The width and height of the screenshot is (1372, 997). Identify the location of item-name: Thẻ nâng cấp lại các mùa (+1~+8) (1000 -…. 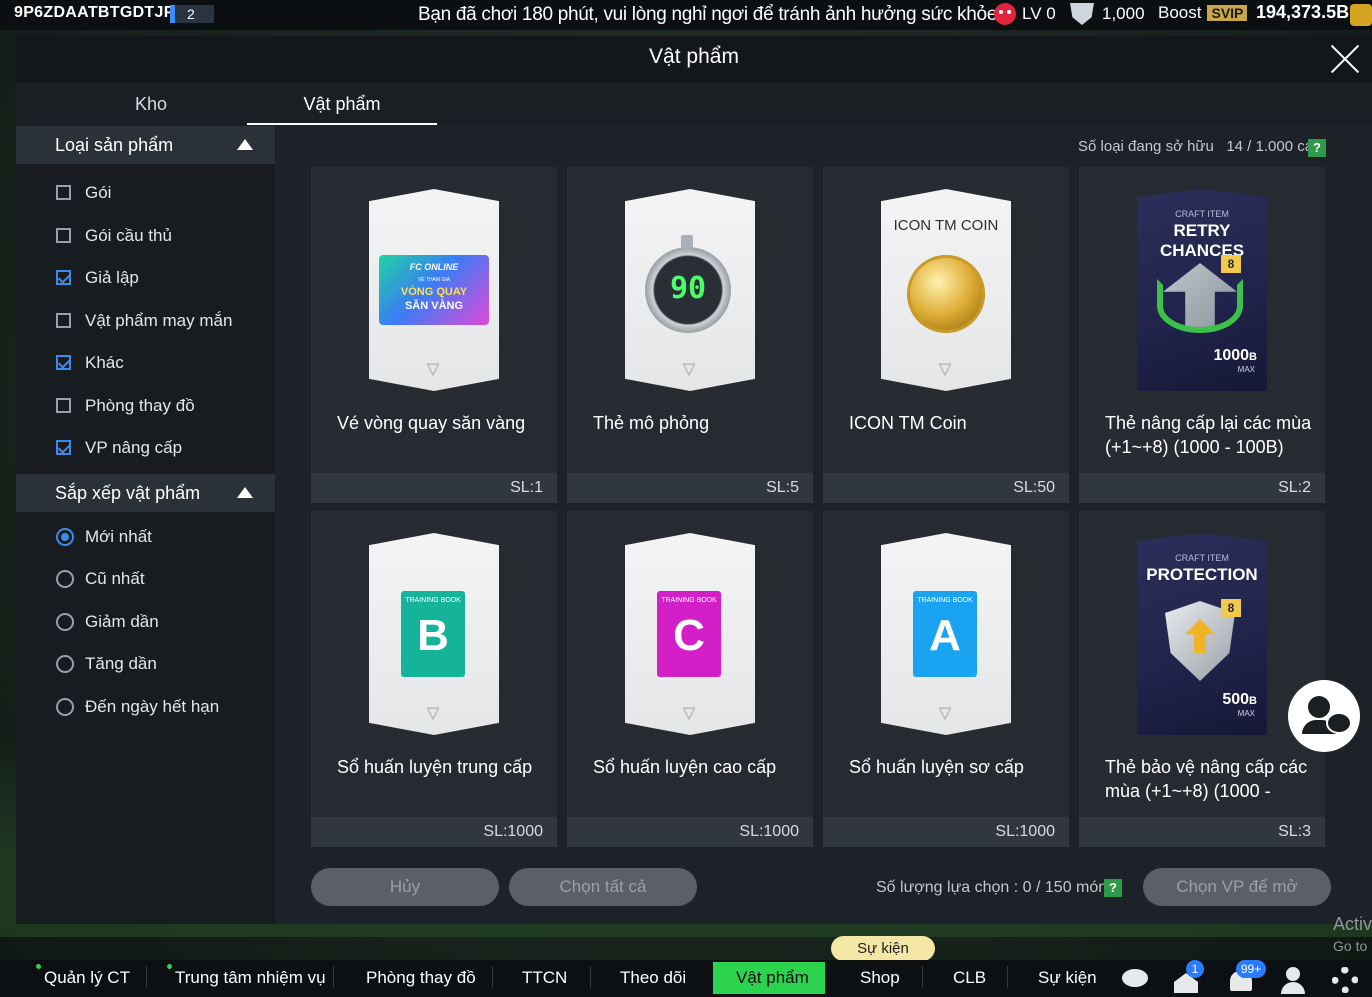
(1208, 435).